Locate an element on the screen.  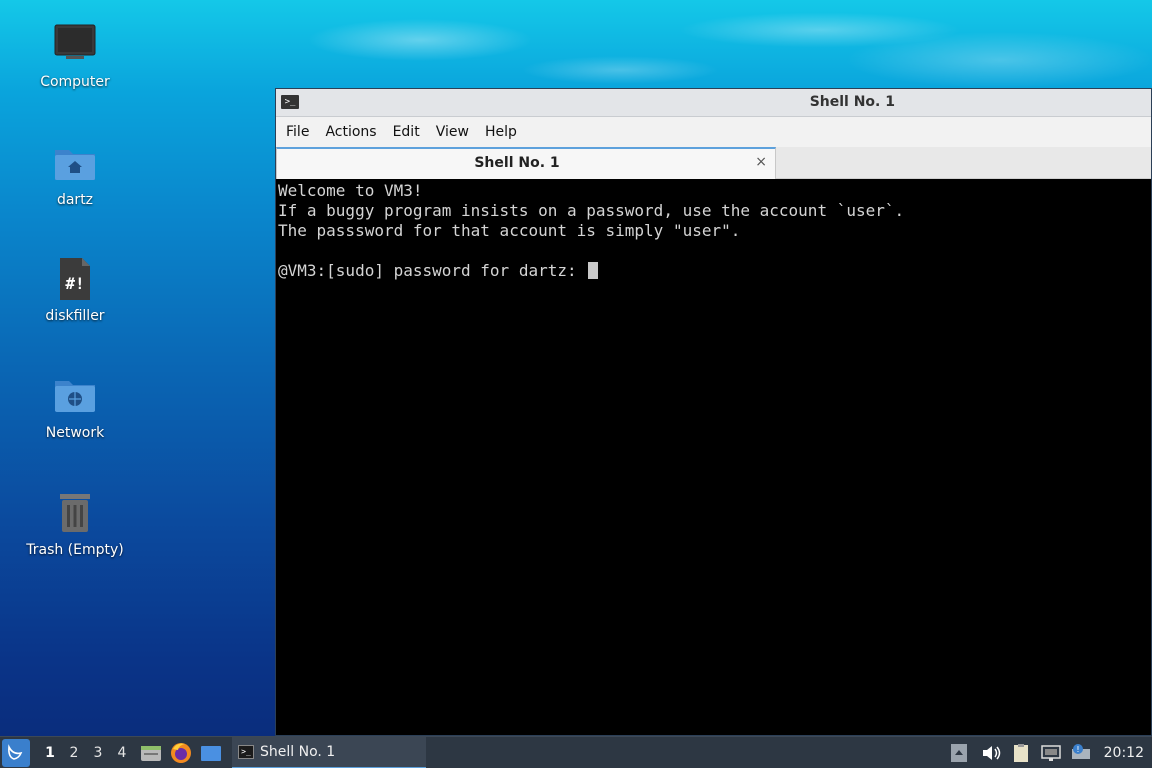
app-menu-icon is located at coordinates (15, 751).